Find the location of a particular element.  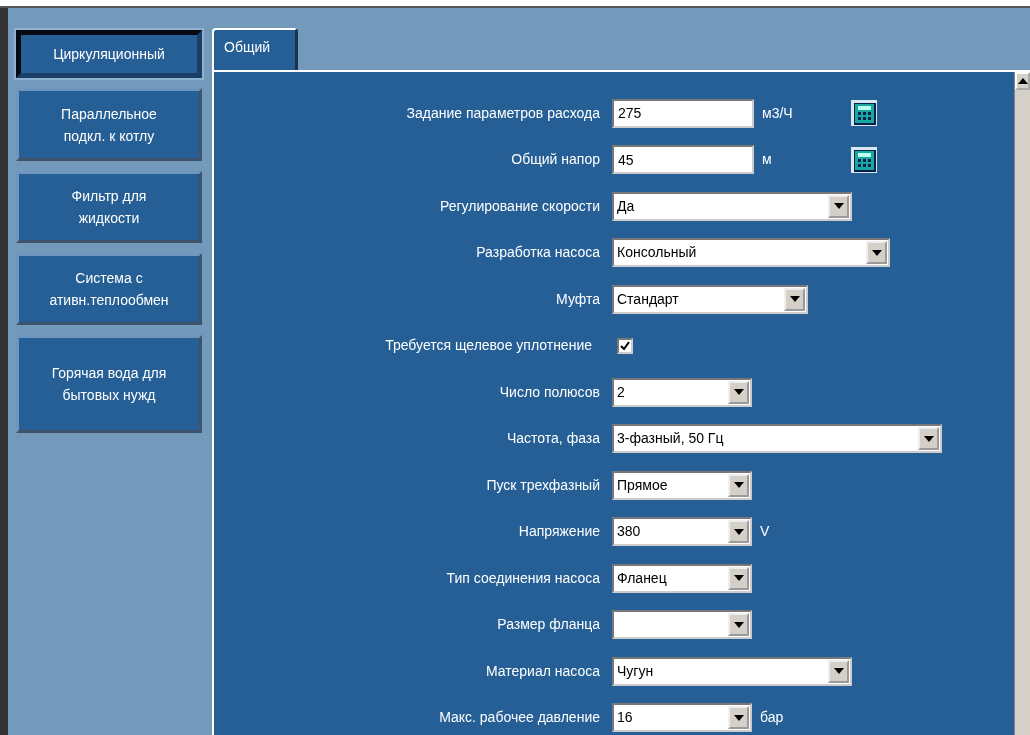

unit-label: бар is located at coordinates (772, 718).